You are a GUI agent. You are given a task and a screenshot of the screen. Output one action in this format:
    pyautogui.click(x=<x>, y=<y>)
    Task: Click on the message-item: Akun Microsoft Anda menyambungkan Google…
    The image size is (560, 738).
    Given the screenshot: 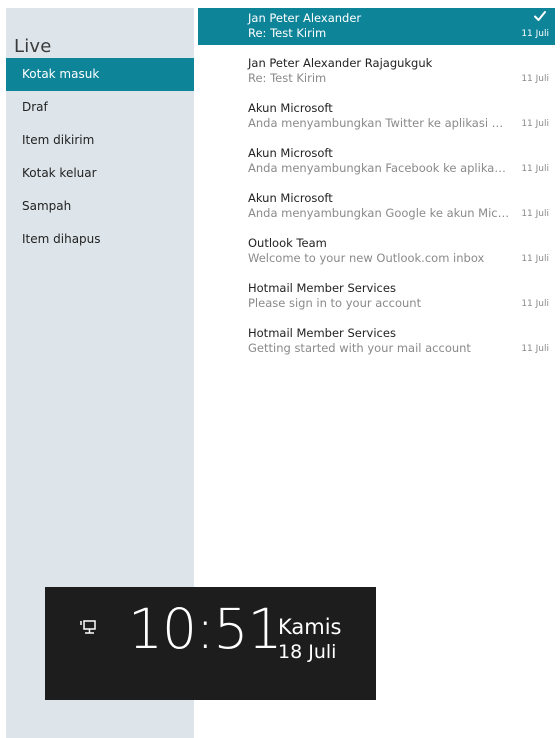 What is the action you would take?
    pyautogui.click(x=376, y=206)
    